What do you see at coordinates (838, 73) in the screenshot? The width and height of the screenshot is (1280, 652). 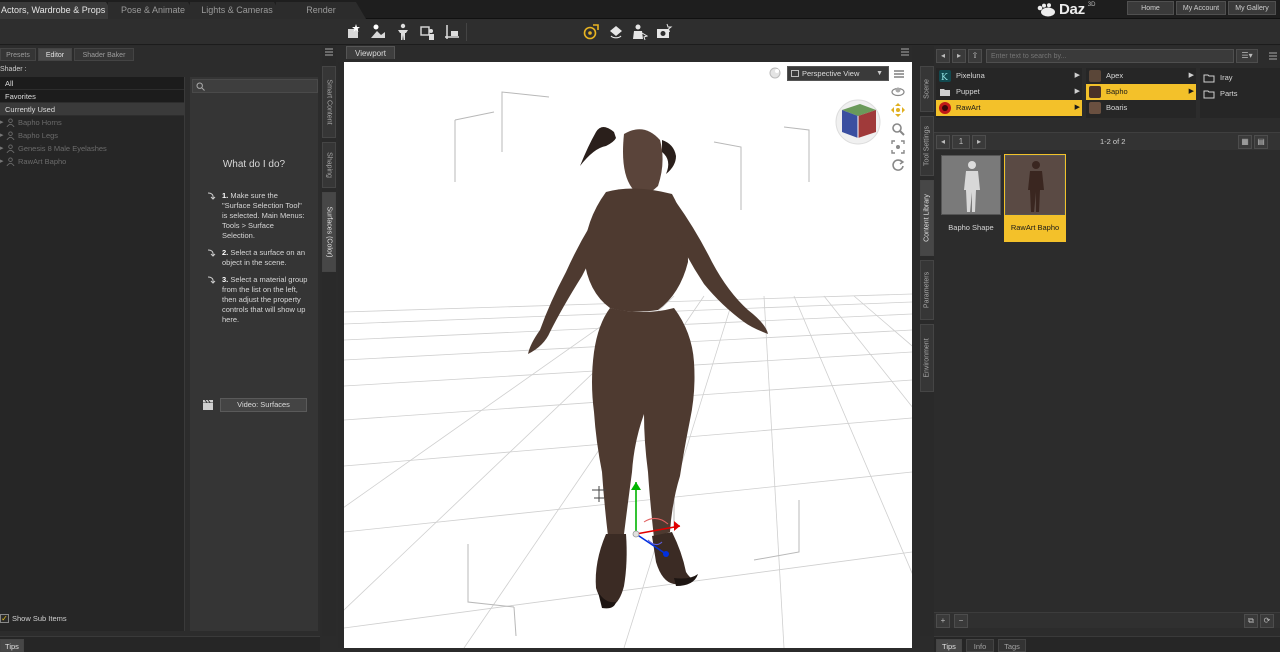 I see `camera-select-dropdown: Perspective View ▼` at bounding box center [838, 73].